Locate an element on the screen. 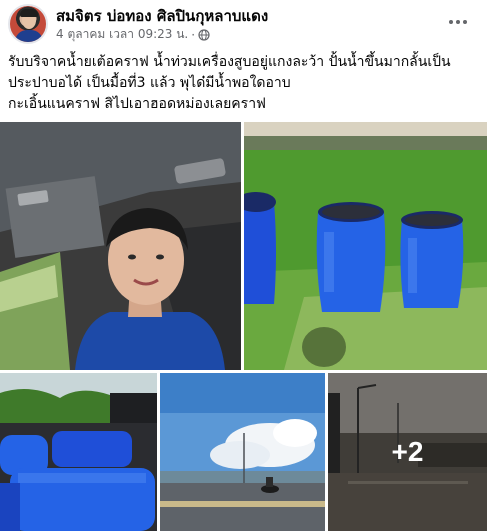 Image resolution: width=487 pixels, height=531 pixels. barrel-right is located at coordinates (432, 259).